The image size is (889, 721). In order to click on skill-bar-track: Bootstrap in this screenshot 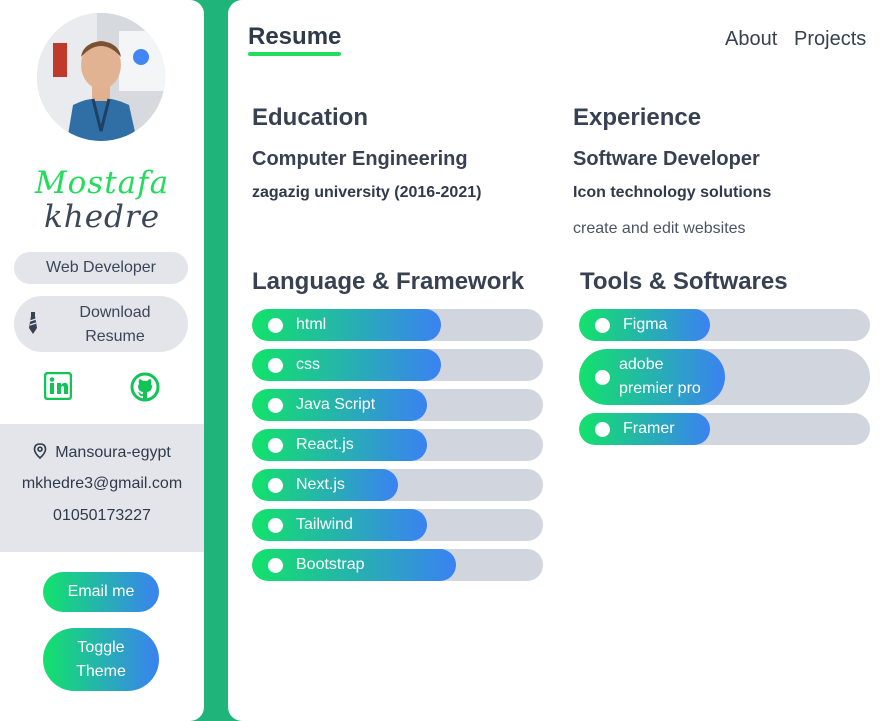, I will do `click(397, 565)`.